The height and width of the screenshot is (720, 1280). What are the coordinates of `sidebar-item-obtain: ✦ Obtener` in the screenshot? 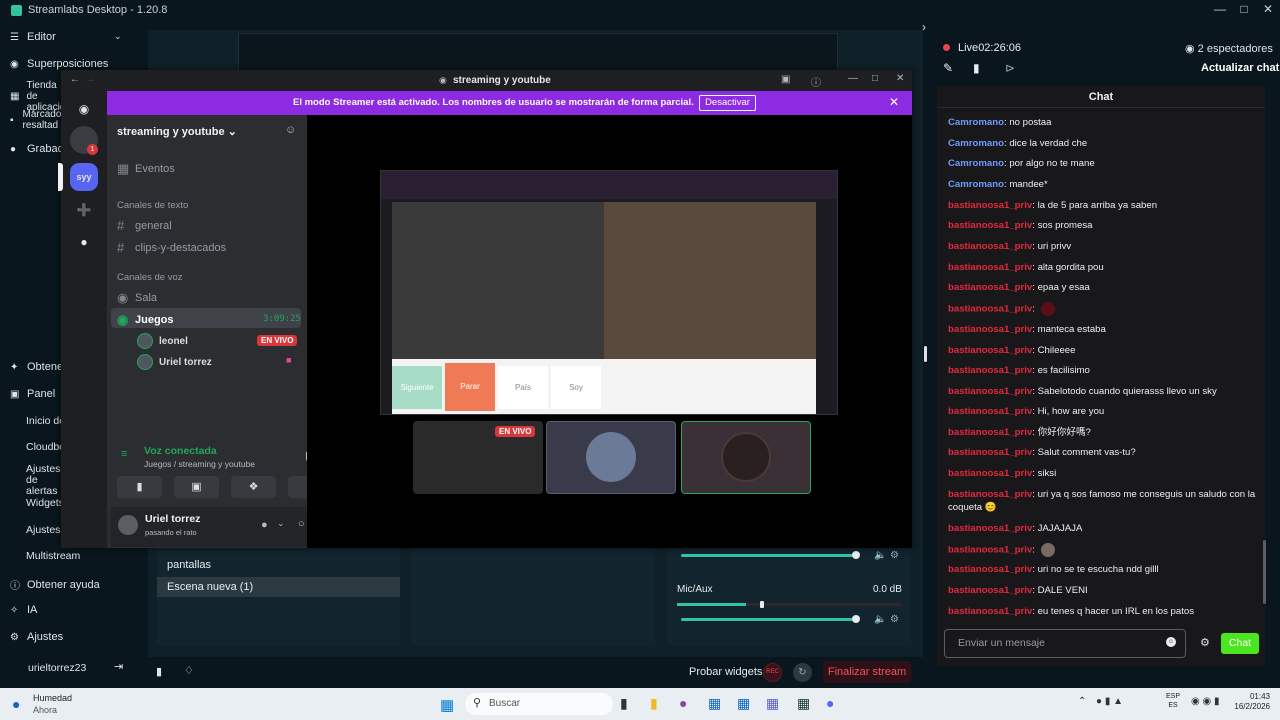 It's located at (38, 367).